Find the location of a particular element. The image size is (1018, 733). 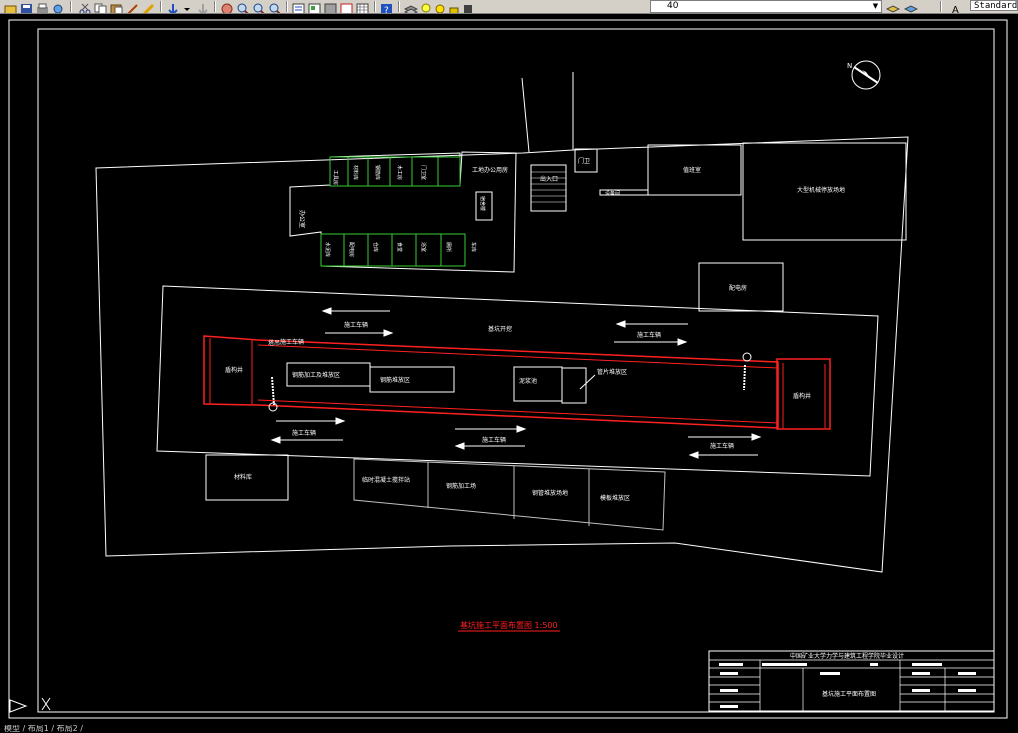

layer-color-icon is located at coordinates (469, 6).